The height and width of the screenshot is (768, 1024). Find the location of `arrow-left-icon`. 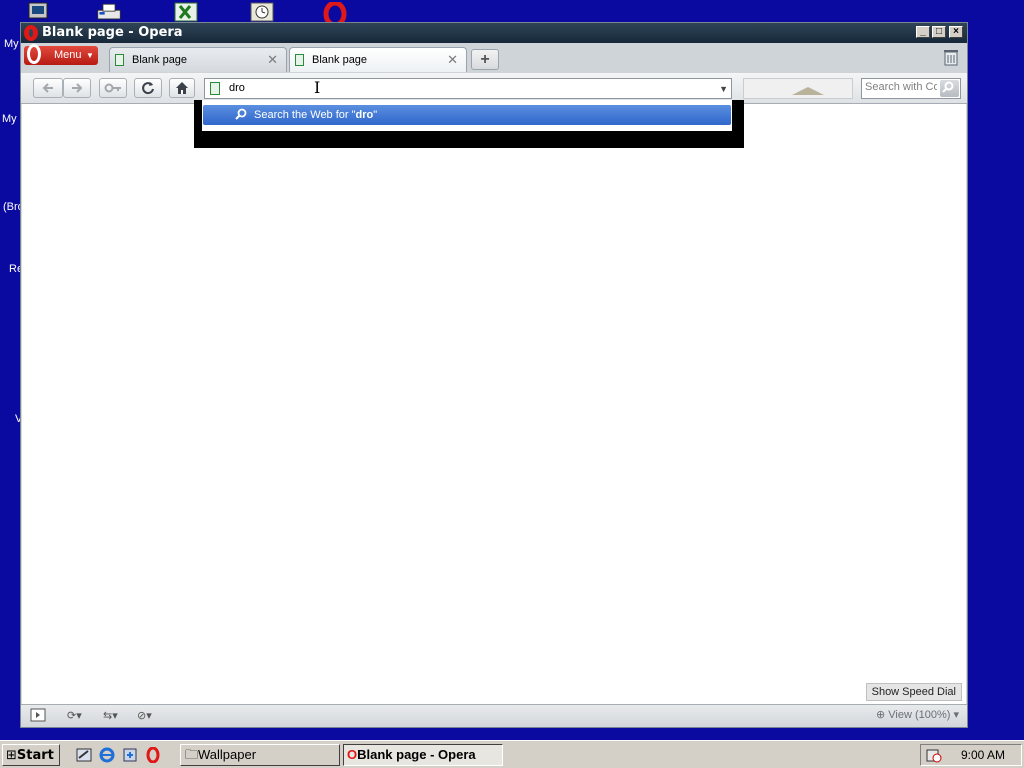

arrow-left-icon is located at coordinates (47, 88).